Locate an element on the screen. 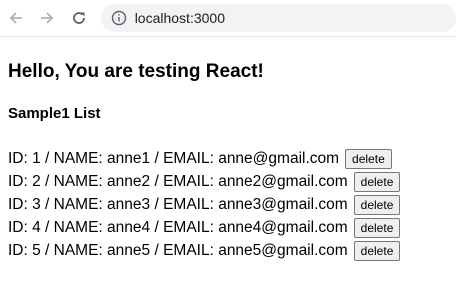 This screenshot has height=281, width=456. arrow-right-icon is located at coordinates (47, 18).